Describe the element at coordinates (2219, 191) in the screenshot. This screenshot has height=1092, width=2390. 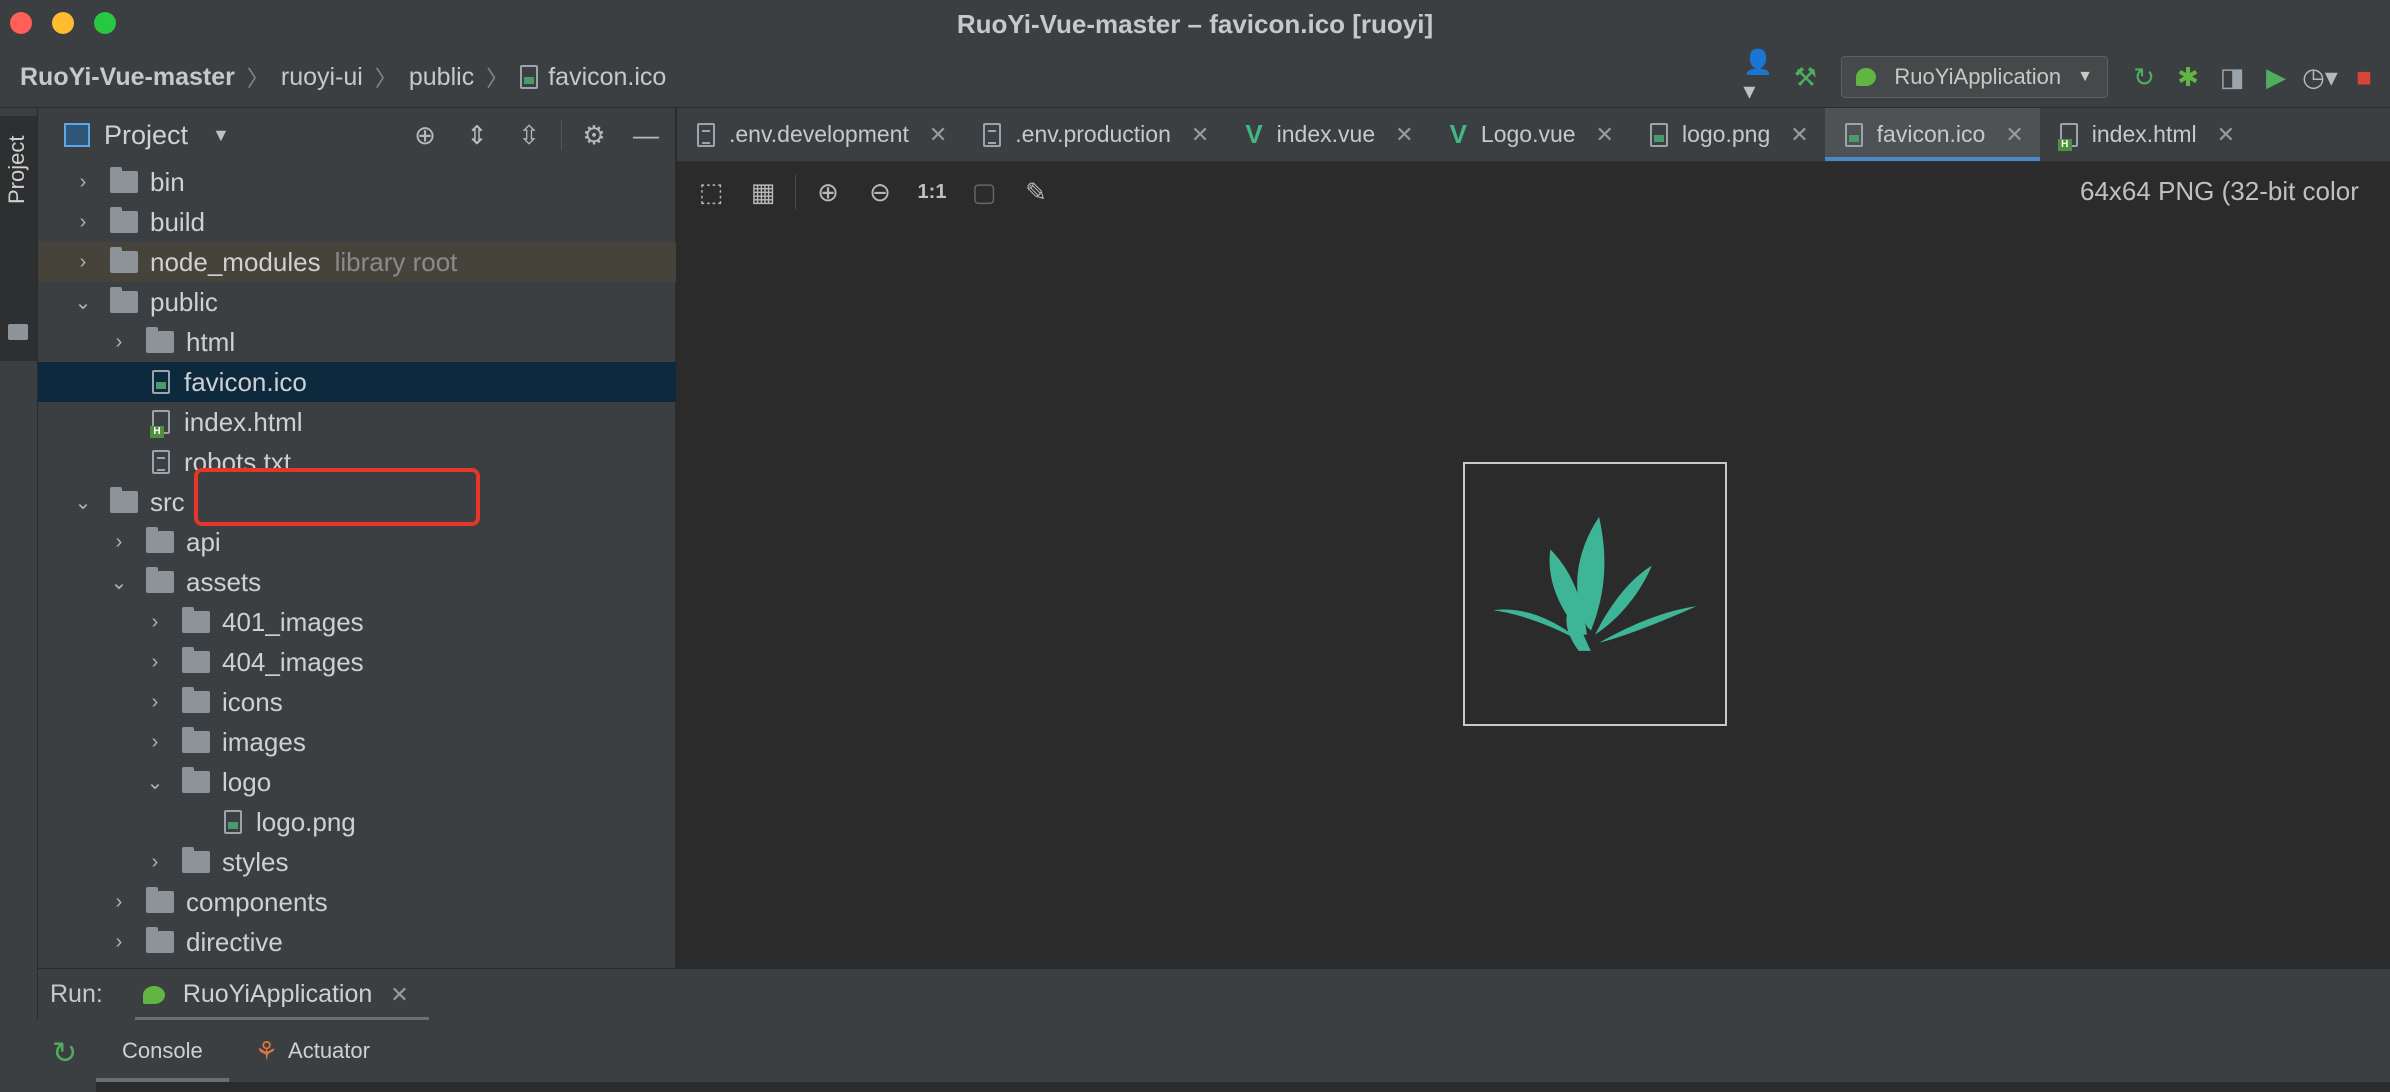
I see `image-info: 64x64 PNG (32-bit color` at that location.